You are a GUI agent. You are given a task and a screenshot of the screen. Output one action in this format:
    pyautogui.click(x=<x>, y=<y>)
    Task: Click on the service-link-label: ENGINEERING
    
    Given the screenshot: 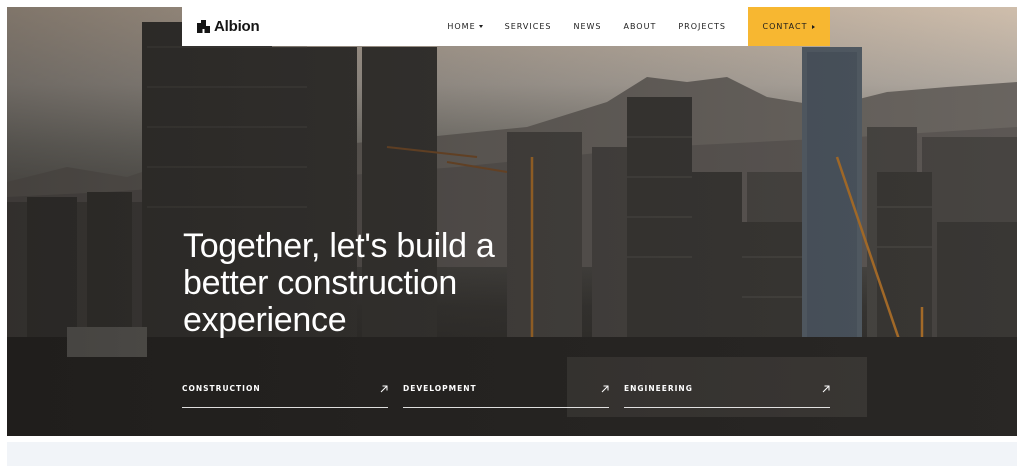 What is the action you would take?
    pyautogui.click(x=658, y=388)
    